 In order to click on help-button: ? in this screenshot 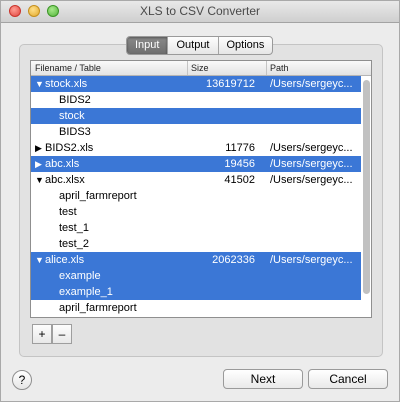, I will do `click(22, 380)`.